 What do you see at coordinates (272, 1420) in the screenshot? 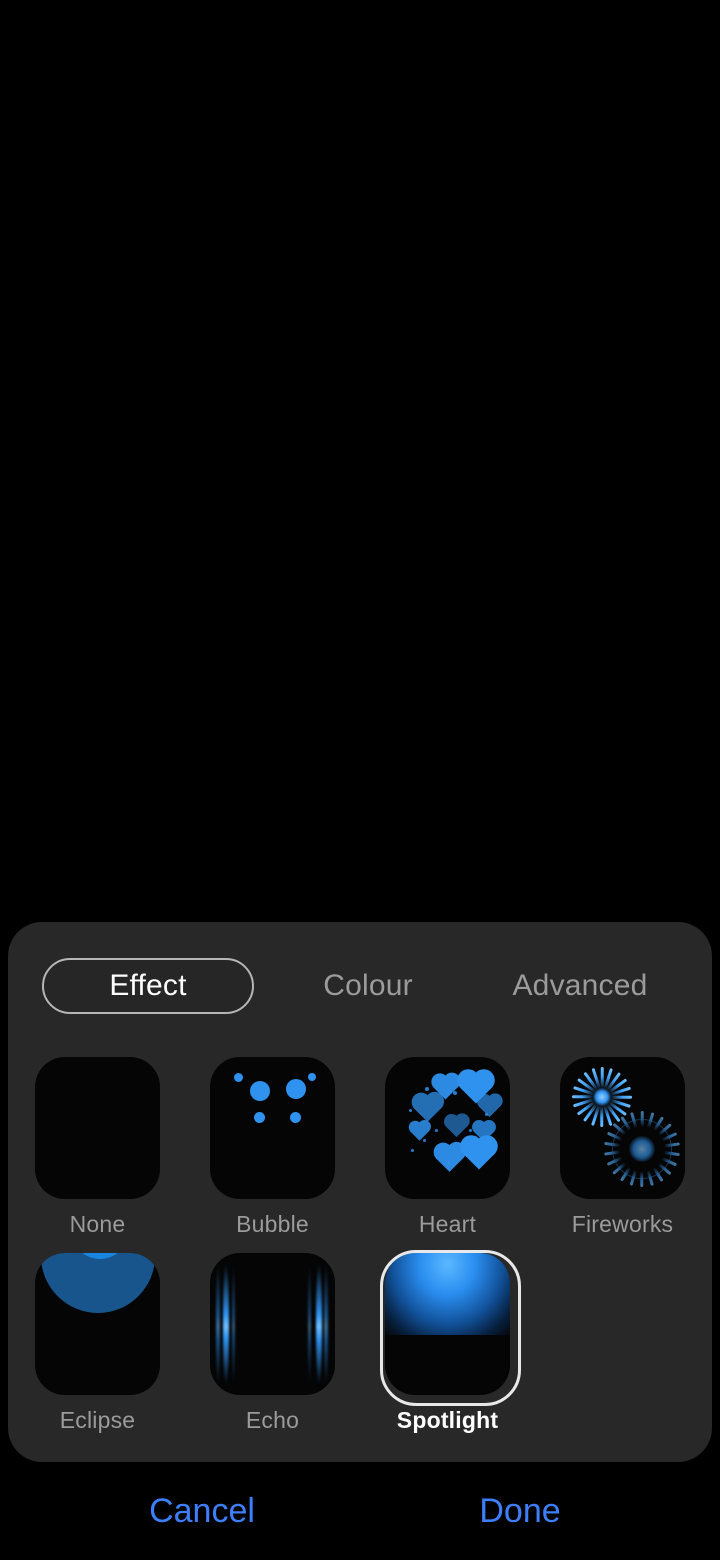
I see `effect-label-echo: Echo` at bounding box center [272, 1420].